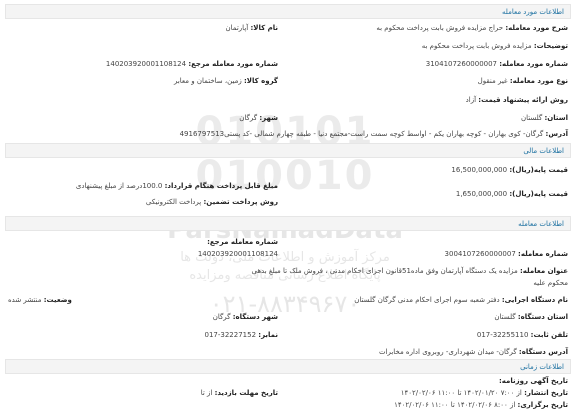 Image resolution: width=576 pixels, height=414 pixels. I want to click on org-city-label: شهر دستگاه:, so click(255, 317).